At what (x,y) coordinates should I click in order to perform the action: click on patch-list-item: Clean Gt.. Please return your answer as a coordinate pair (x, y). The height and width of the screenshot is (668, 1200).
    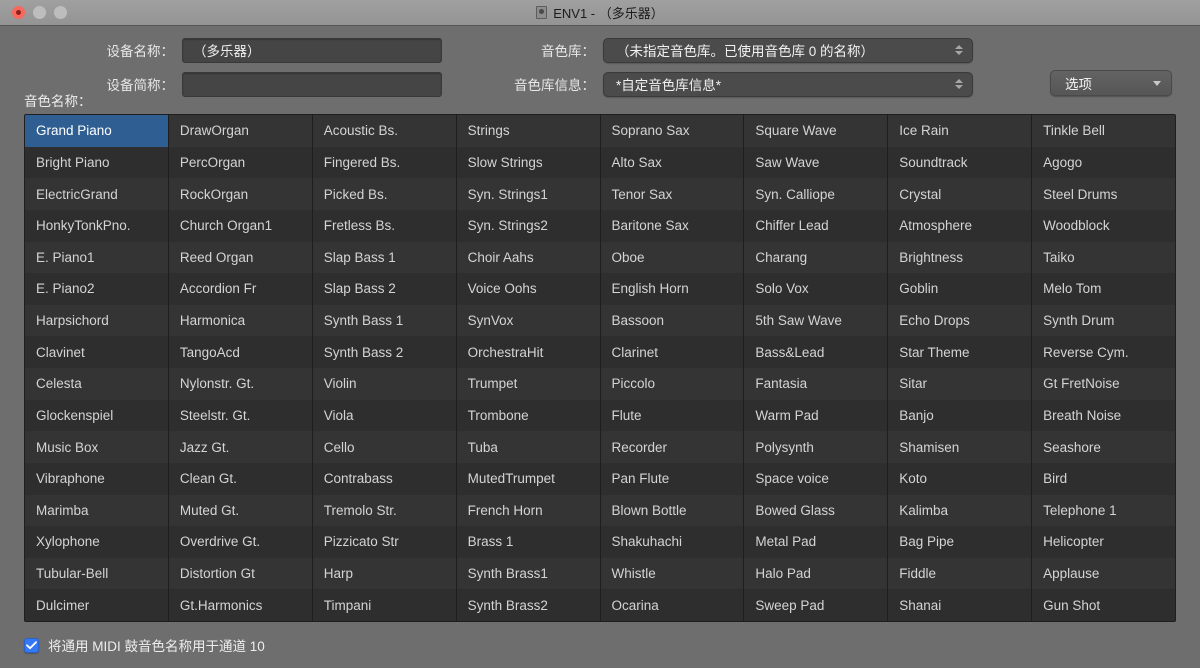
    Looking at the image, I should click on (240, 478).